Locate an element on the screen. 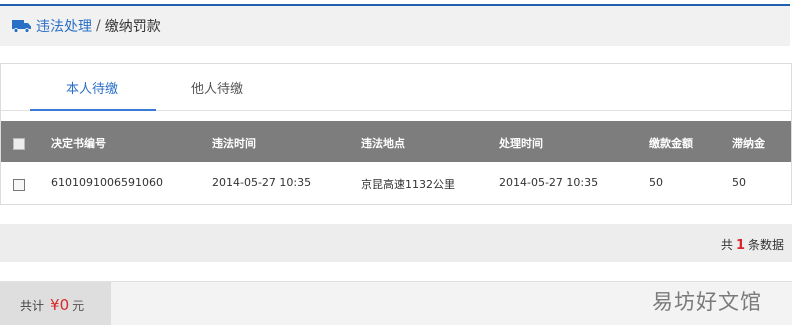 This screenshot has height=330, width=800. total-currency: ¥ is located at coordinates (55, 305).